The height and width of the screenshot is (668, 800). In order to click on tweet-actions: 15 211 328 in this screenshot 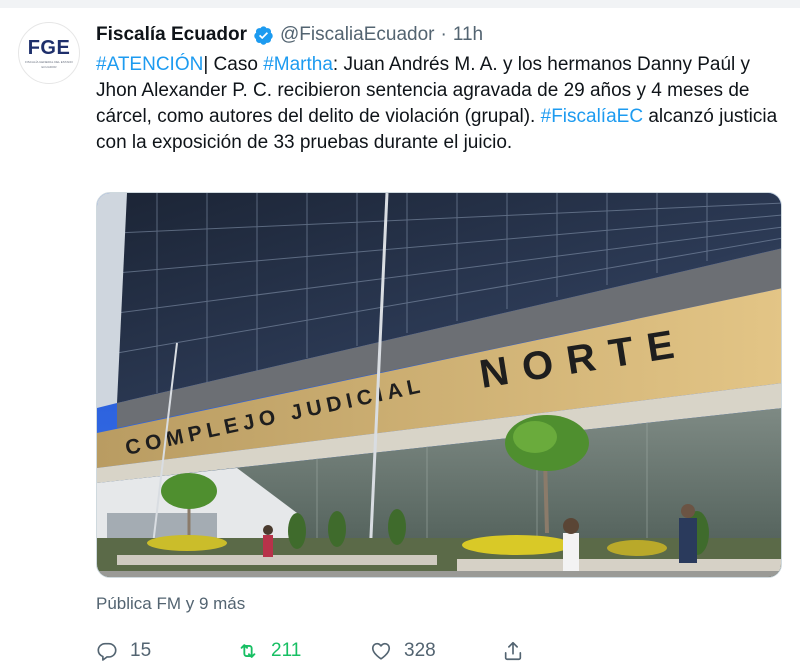, I will do `click(314, 651)`.